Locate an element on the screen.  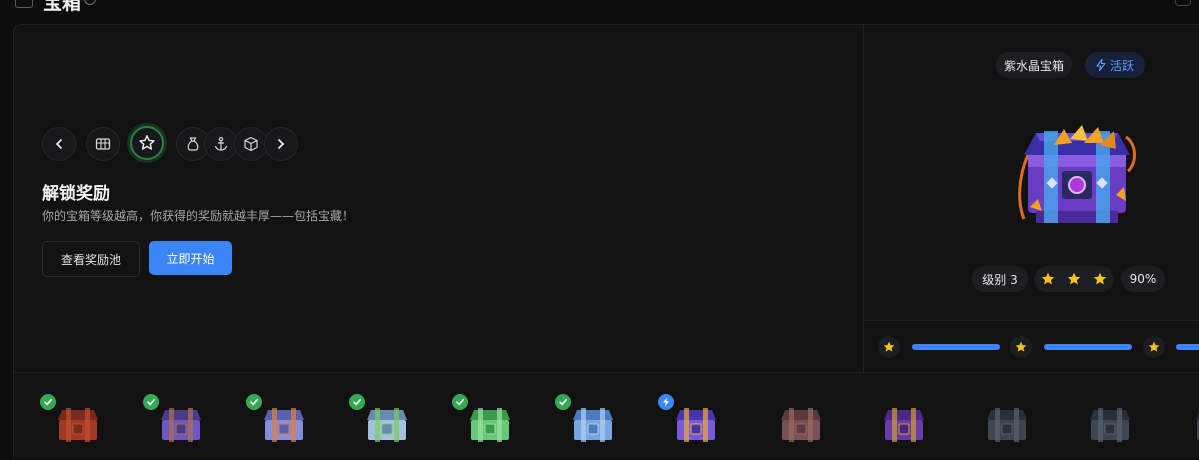
section-description: 你的宝箱等级越高，你获得的奖励就越丰厚——包括宝藏！ is located at coordinates (198, 216).